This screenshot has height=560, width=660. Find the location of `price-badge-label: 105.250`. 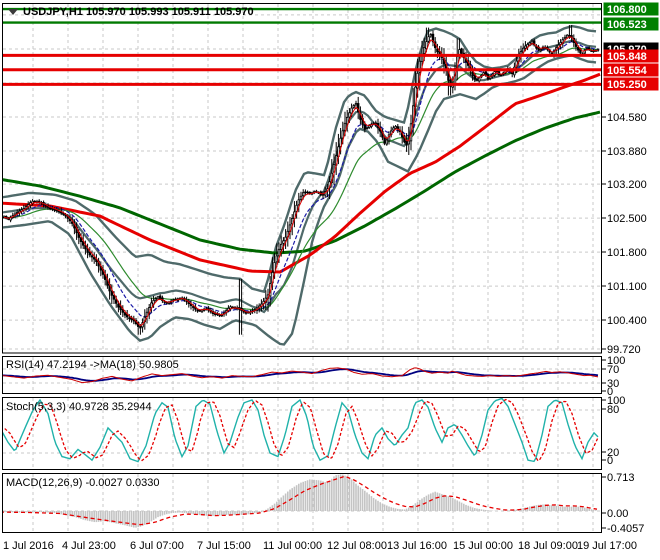

price-badge-label: 105.250 is located at coordinates (627, 85).